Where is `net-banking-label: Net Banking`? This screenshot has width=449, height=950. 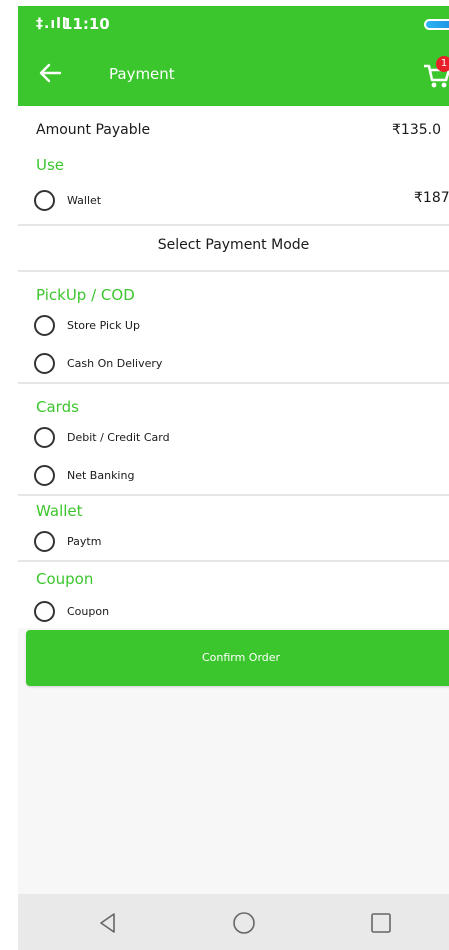 net-banking-label: Net Banking is located at coordinates (101, 475).